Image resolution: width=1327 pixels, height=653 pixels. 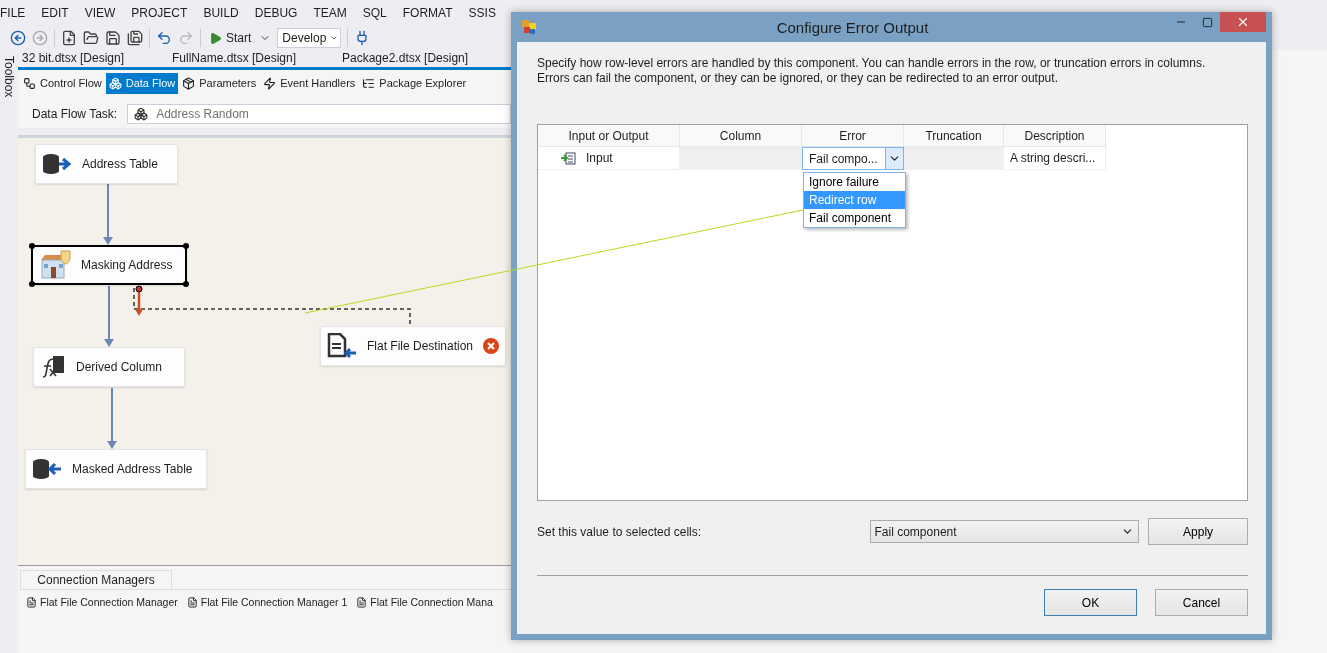 What do you see at coordinates (427, 13) in the screenshot?
I see `menu-item: FORMAT` at bounding box center [427, 13].